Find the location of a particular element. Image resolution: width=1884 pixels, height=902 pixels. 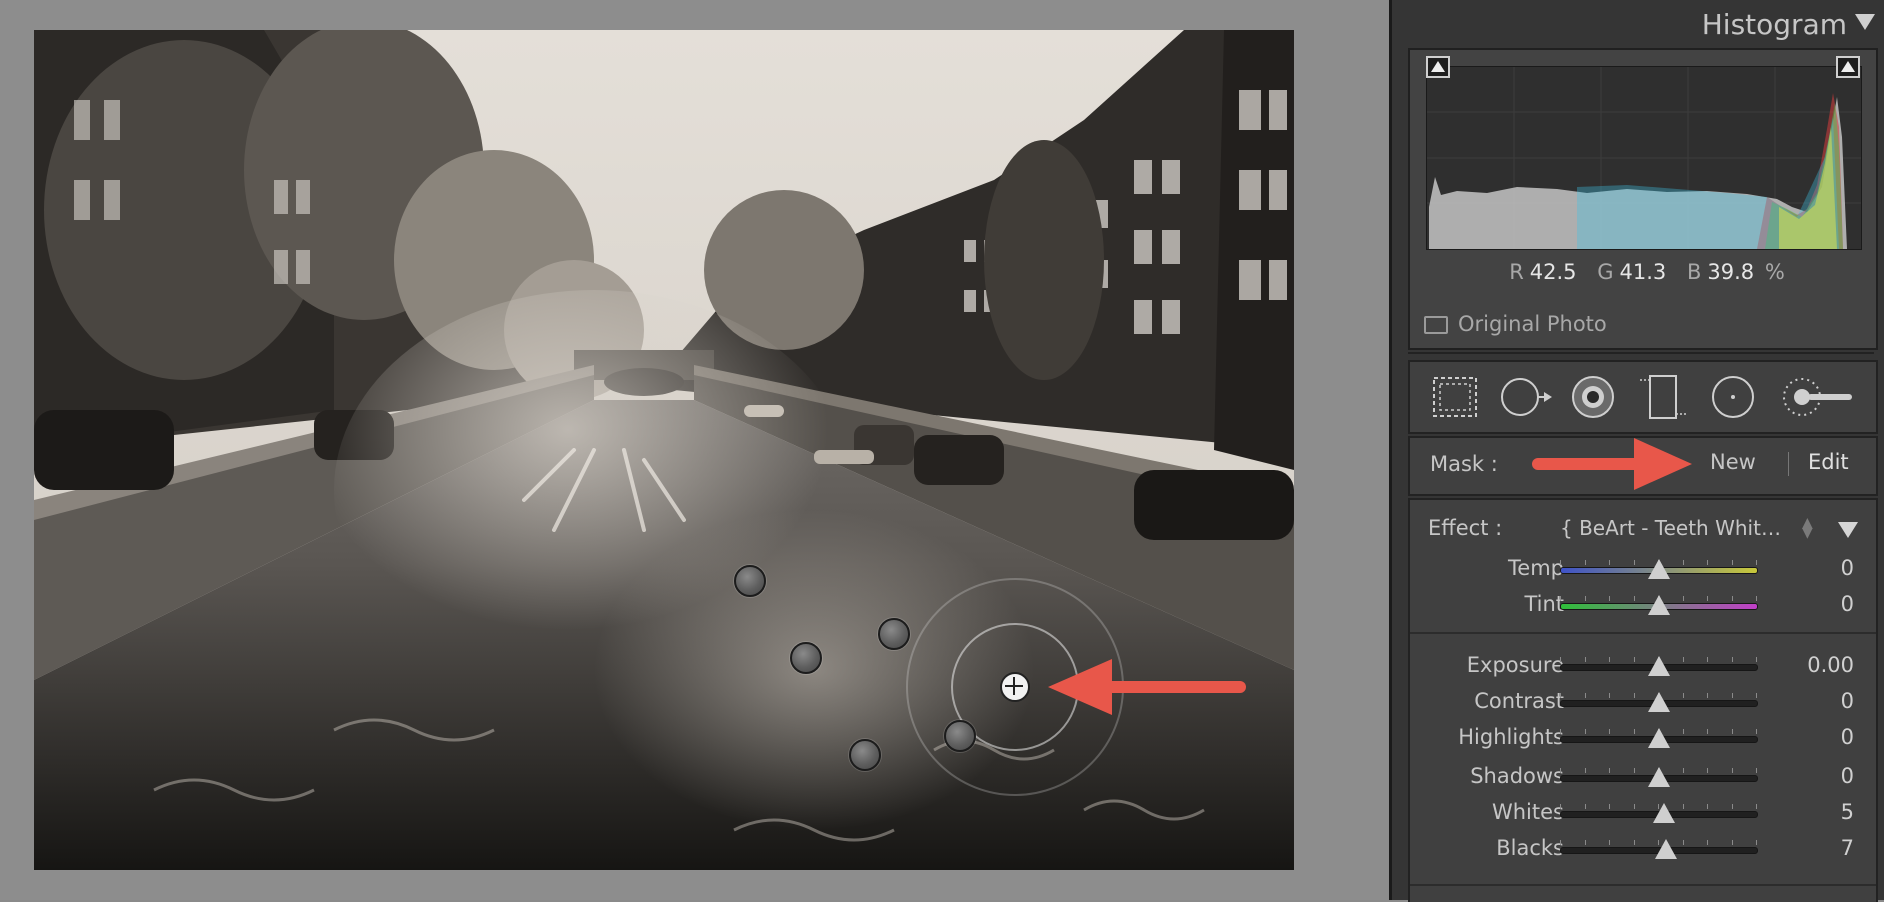

spot-removal-icon is located at coordinates (1525, 397).